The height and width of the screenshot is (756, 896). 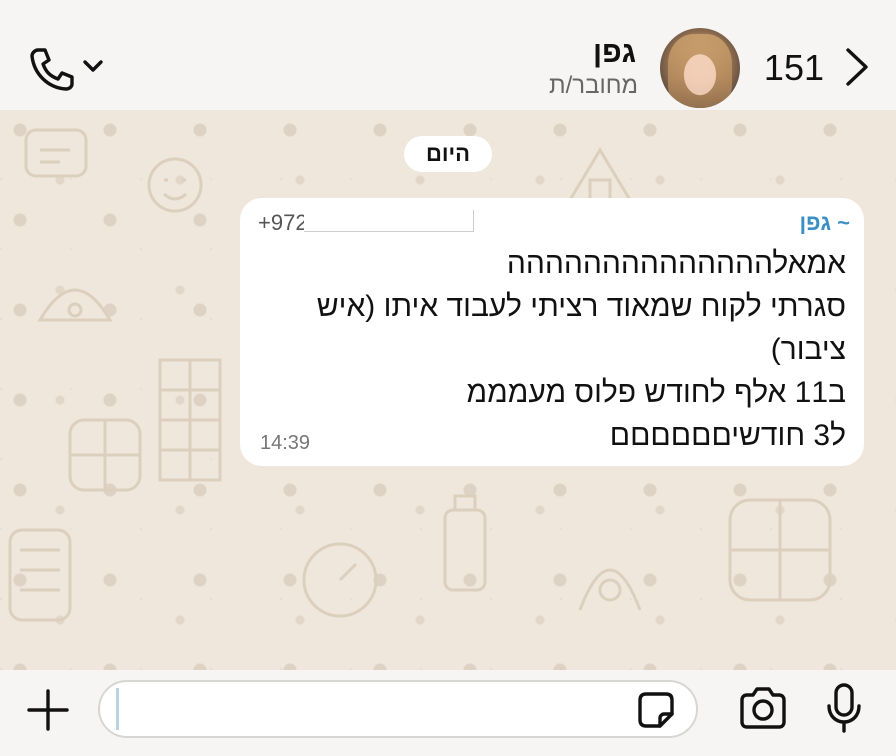 What do you see at coordinates (700, 68) in the screenshot?
I see `avatar` at bounding box center [700, 68].